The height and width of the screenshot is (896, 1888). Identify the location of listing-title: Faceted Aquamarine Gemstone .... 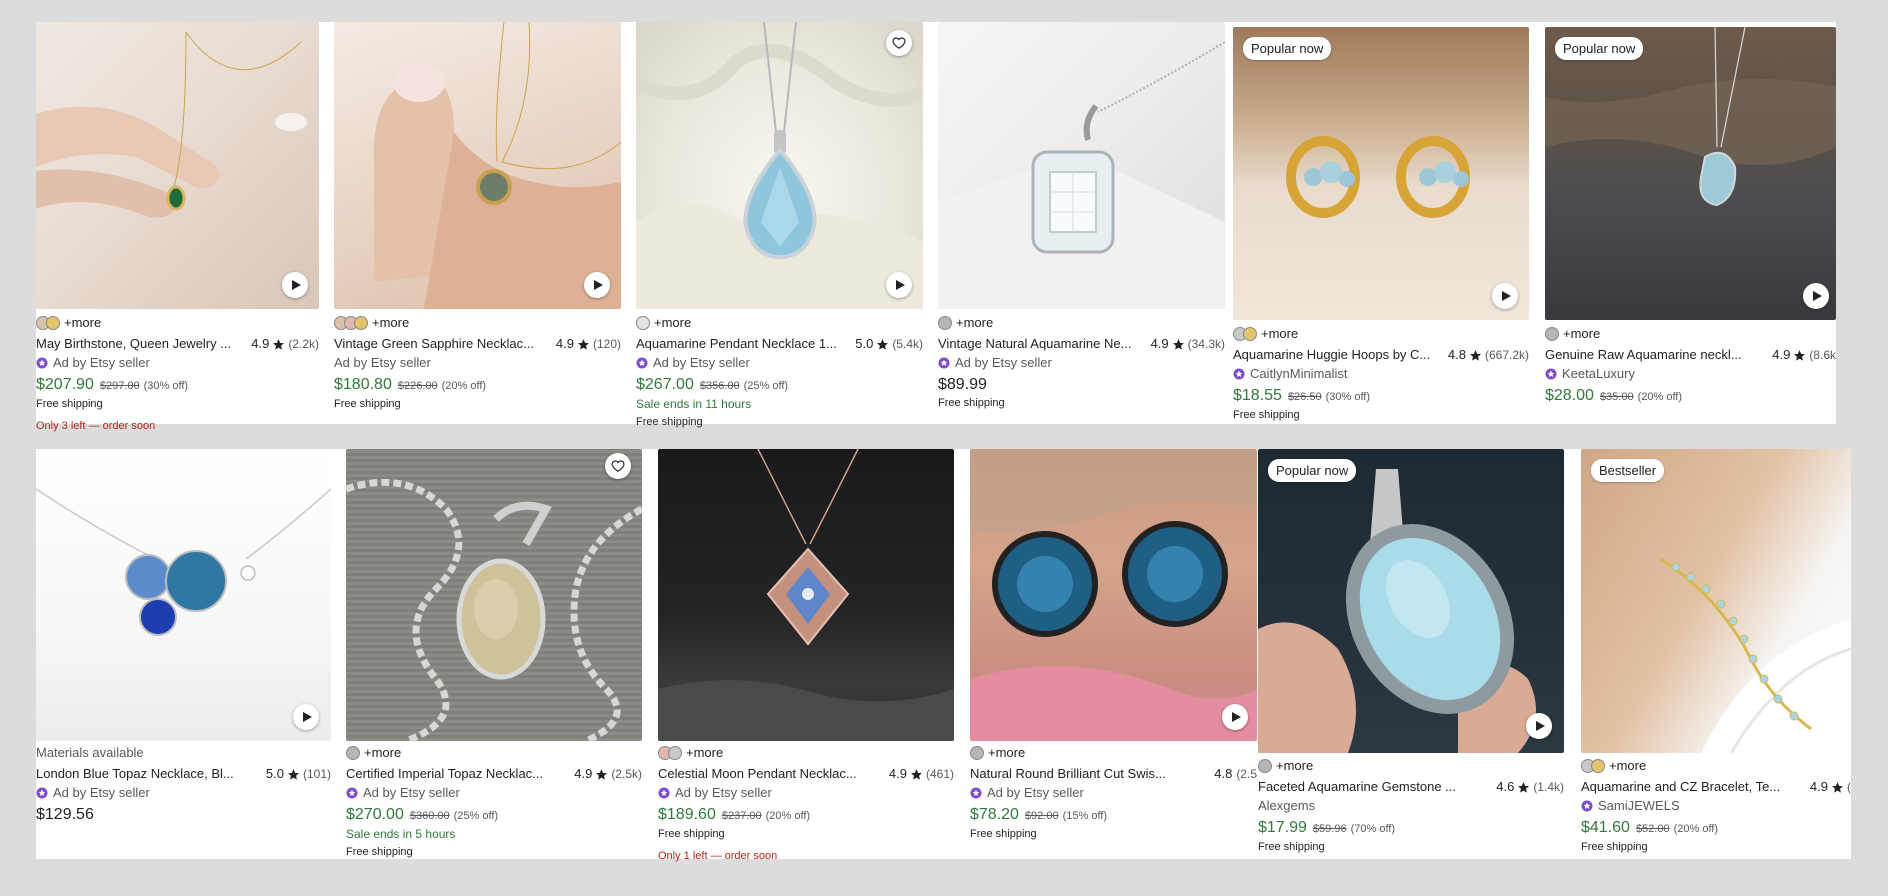
(1373, 787).